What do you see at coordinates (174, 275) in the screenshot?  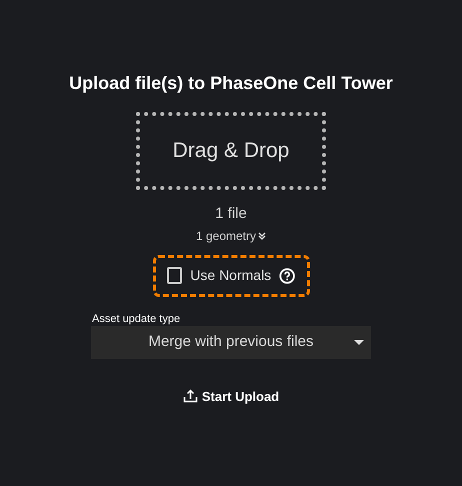 I see `checkbox` at bounding box center [174, 275].